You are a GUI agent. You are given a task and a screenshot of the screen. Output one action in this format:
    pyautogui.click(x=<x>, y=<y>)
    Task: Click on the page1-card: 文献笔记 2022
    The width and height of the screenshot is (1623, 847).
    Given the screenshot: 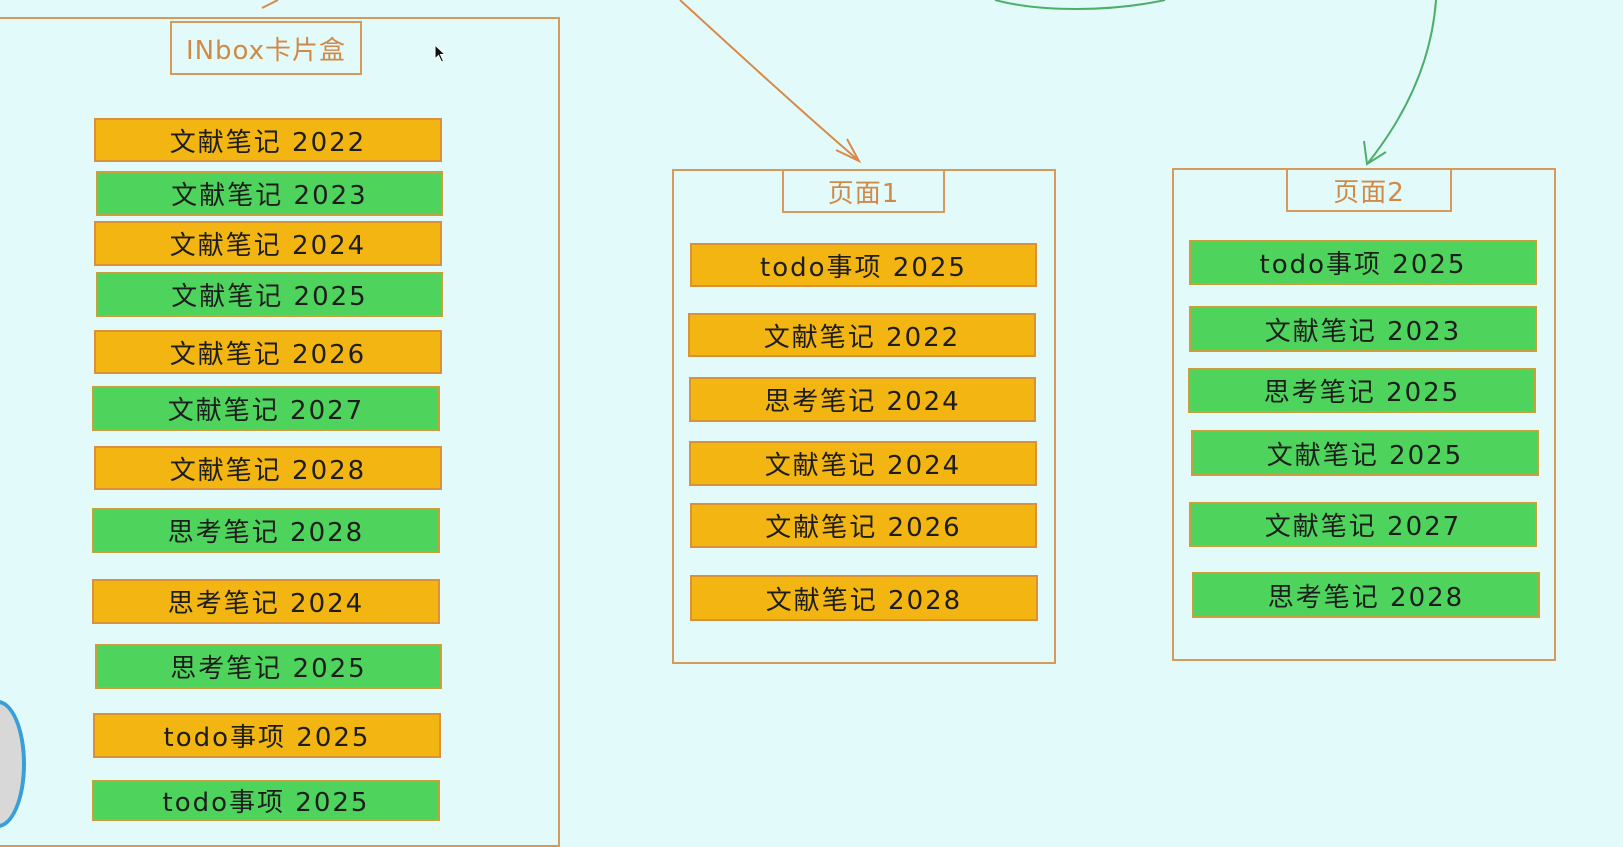 What is the action you would take?
    pyautogui.click(x=862, y=335)
    